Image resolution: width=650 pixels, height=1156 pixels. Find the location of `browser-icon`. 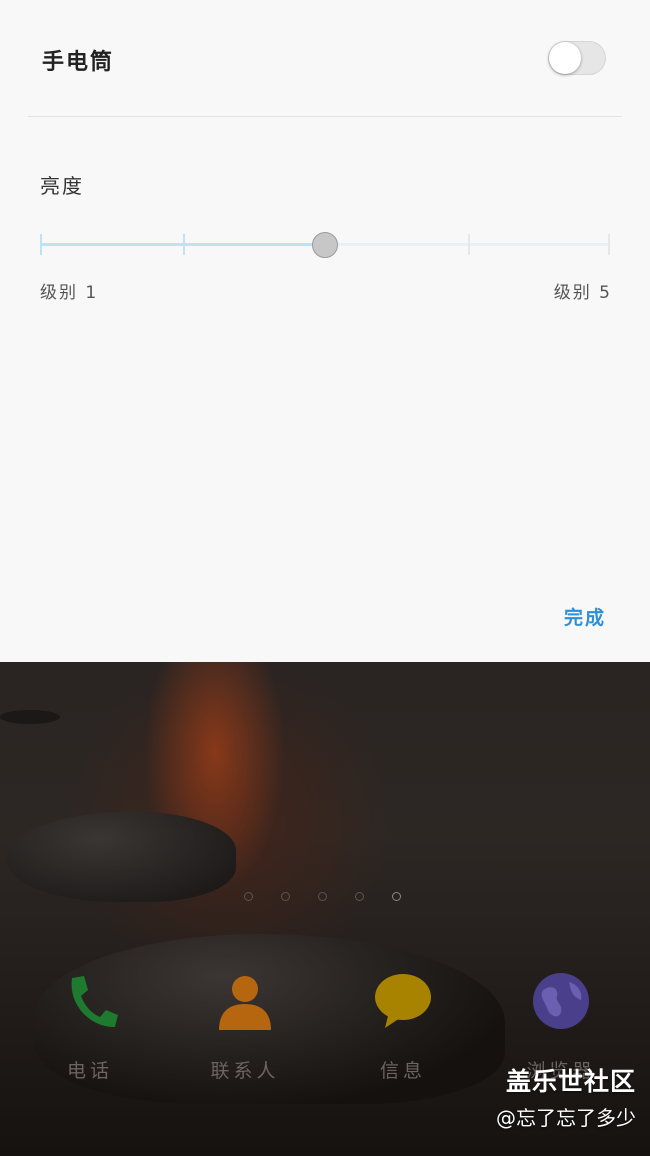

browser-icon is located at coordinates (561, 1001).